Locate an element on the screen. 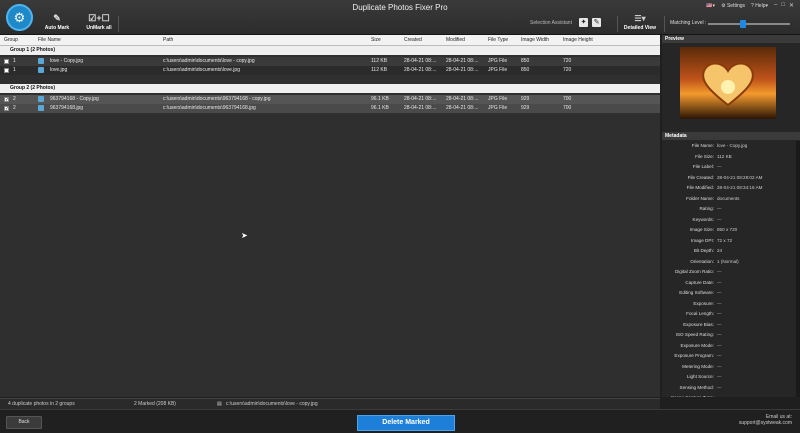 The height and width of the screenshot is (433, 800). metadata-row: Sensing Method: --- is located at coordinates (731, 388).